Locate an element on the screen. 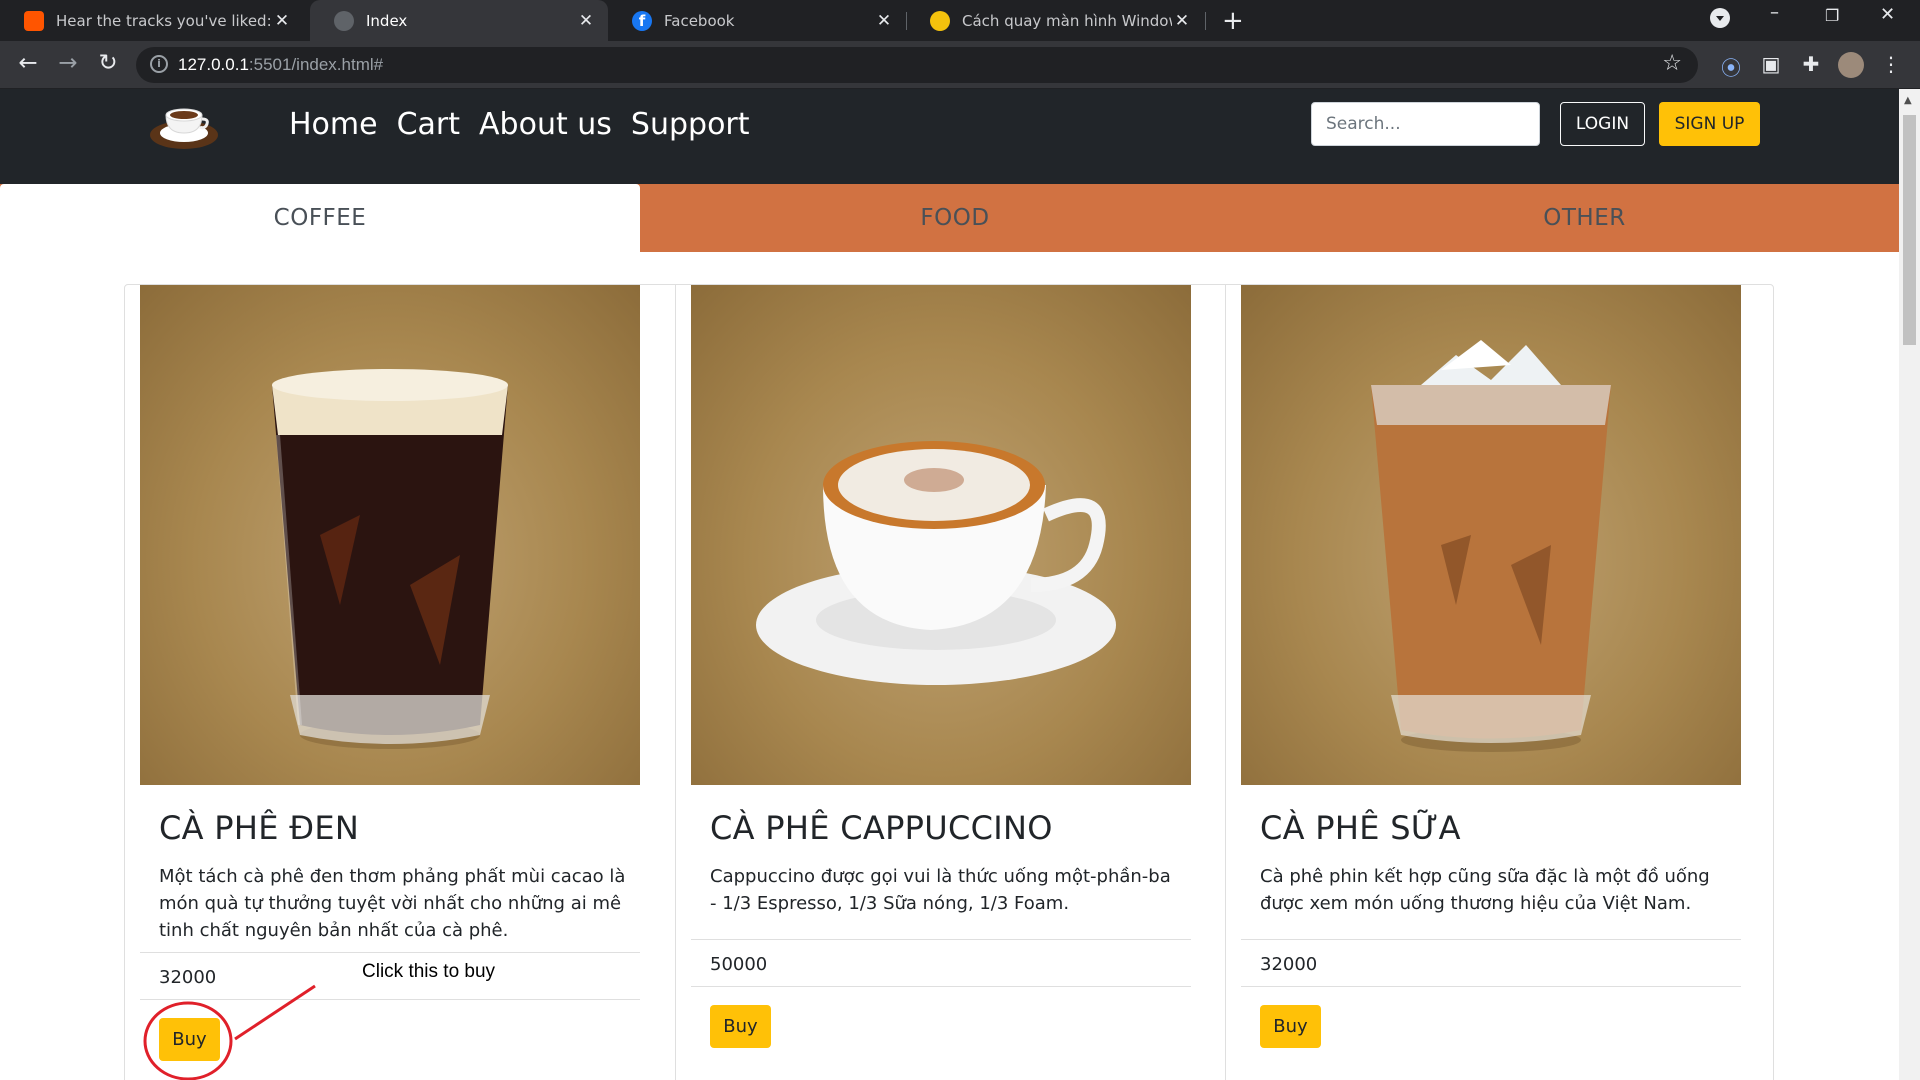 The width and height of the screenshot is (1920, 1080). nav-cart-link: Cart is located at coordinates (428, 124).